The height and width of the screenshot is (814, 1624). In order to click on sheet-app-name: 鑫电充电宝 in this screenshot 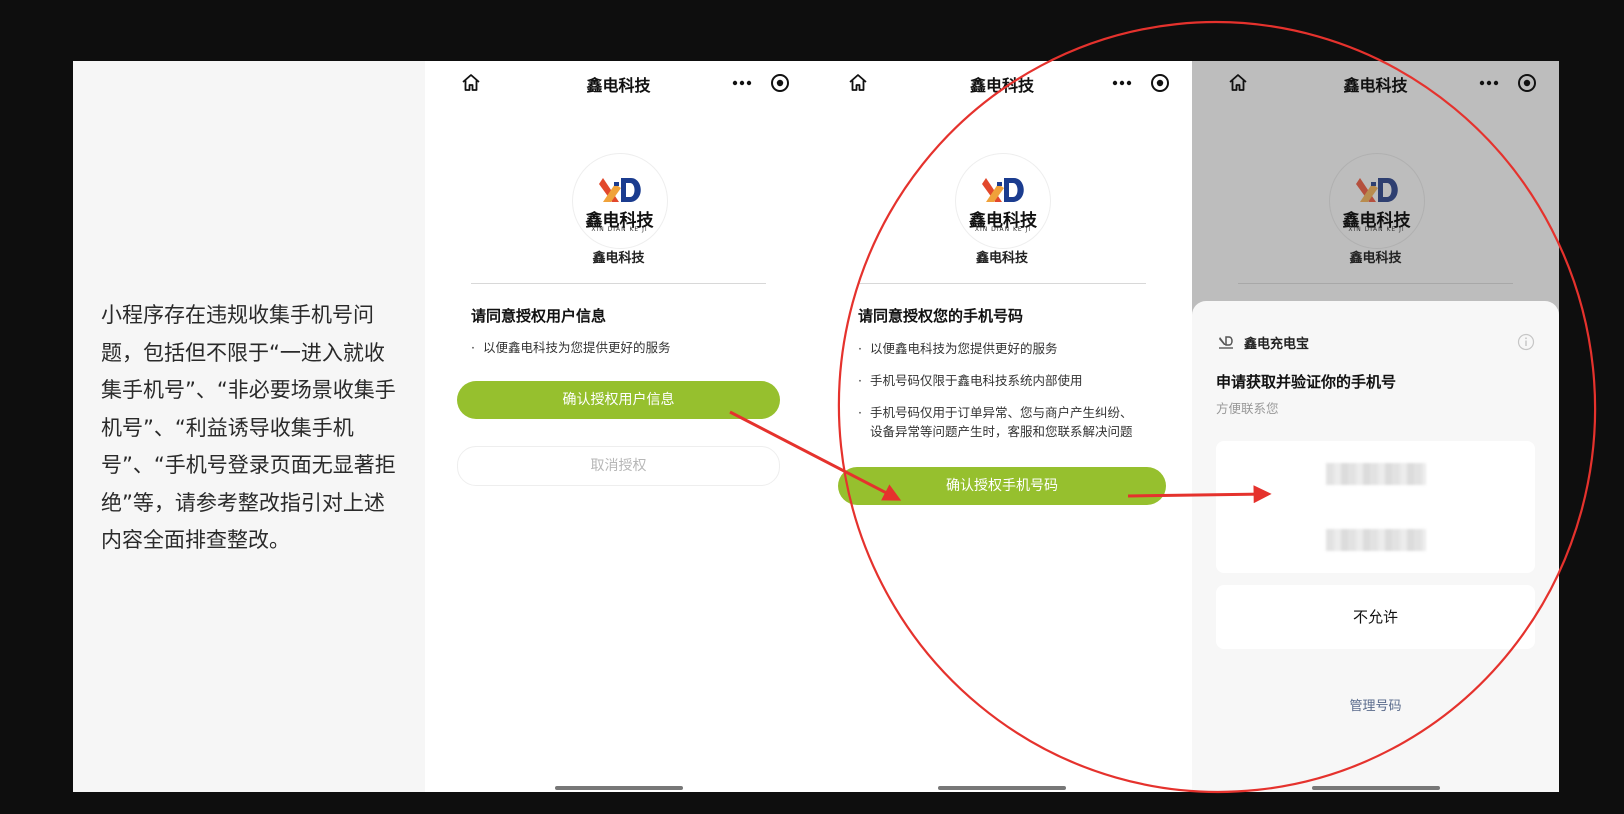, I will do `click(1277, 344)`.